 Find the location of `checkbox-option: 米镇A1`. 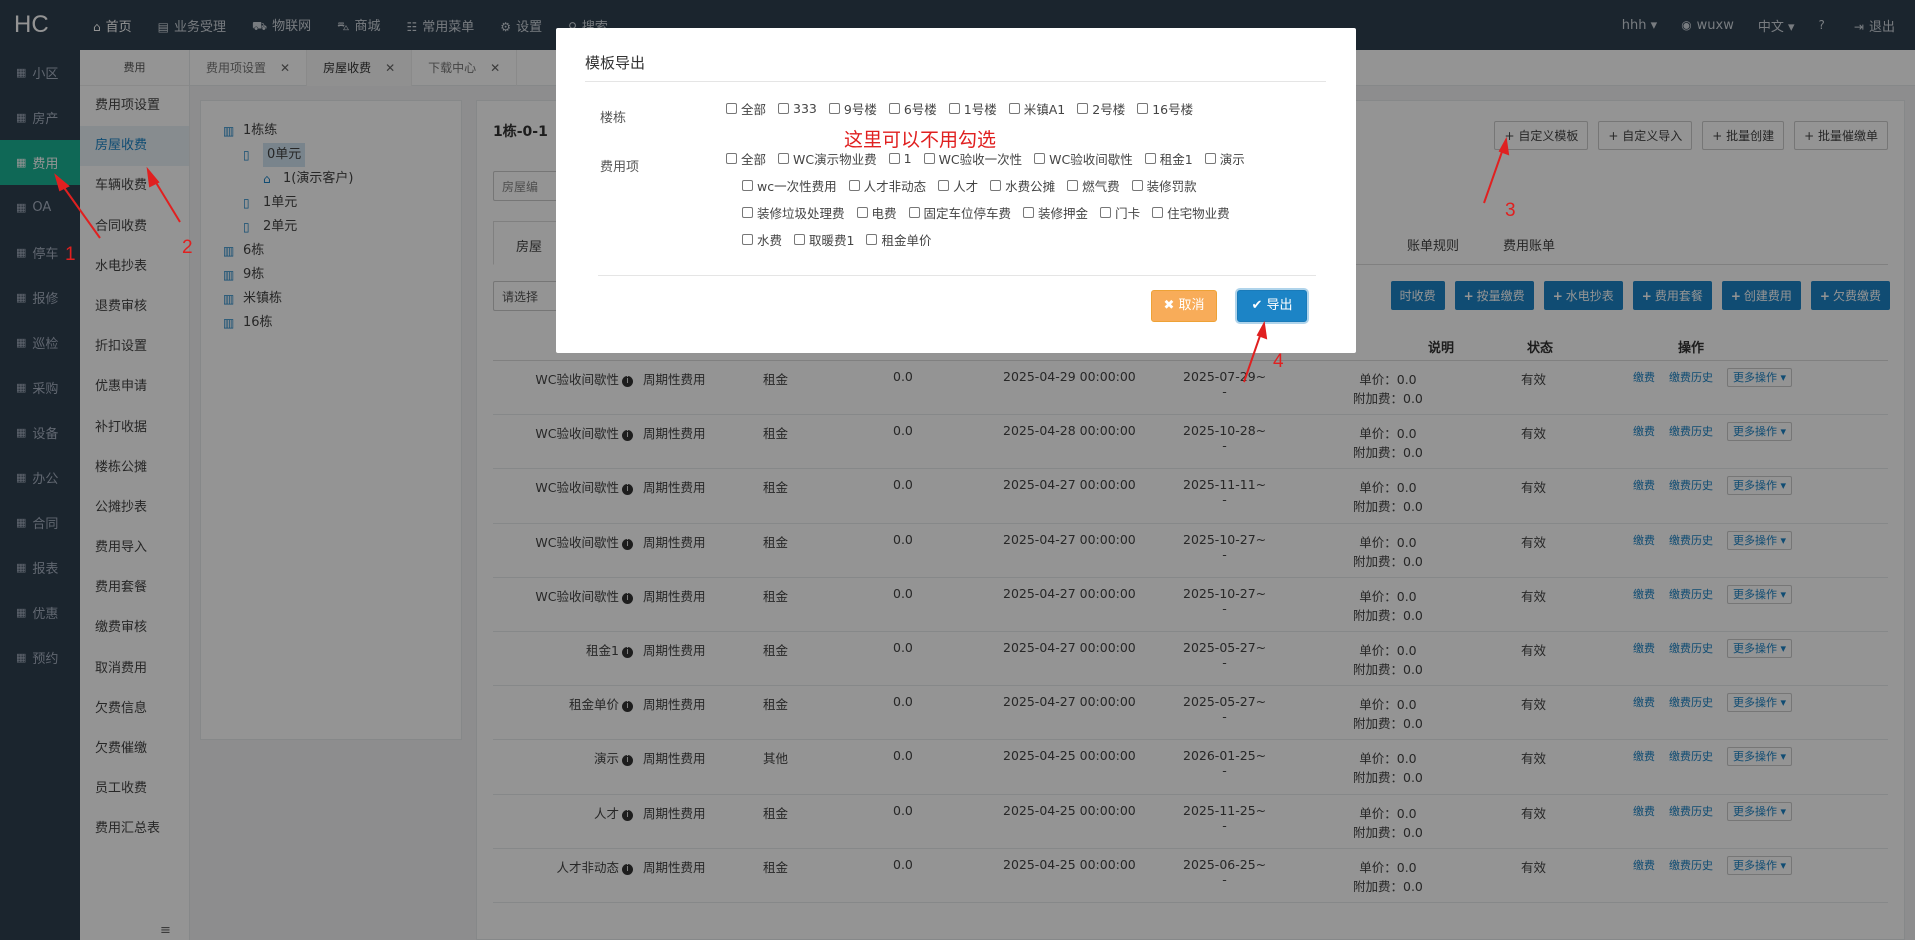

checkbox-option: 米镇A1 is located at coordinates (1036, 108).